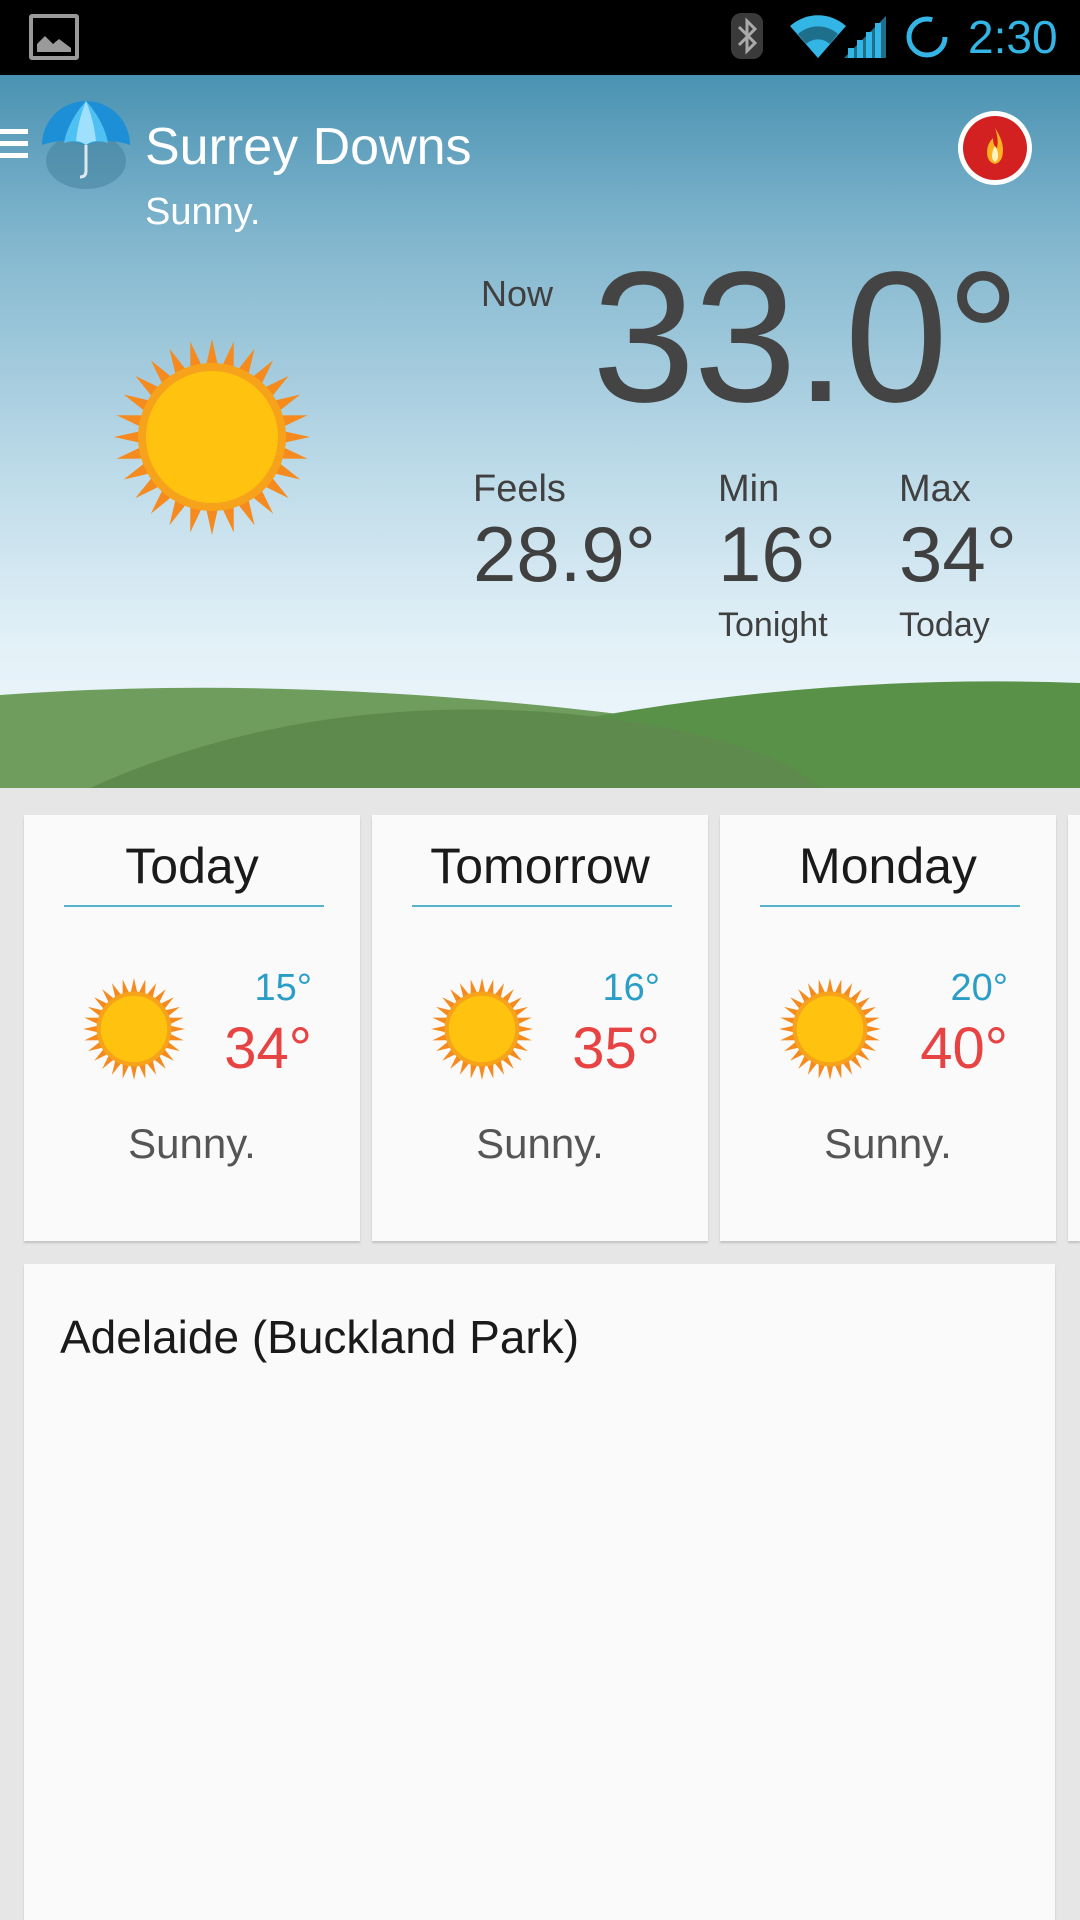 This screenshot has height=1920, width=1080. Describe the element at coordinates (212, 437) in the screenshot. I see `sunny-weather-icon` at that location.